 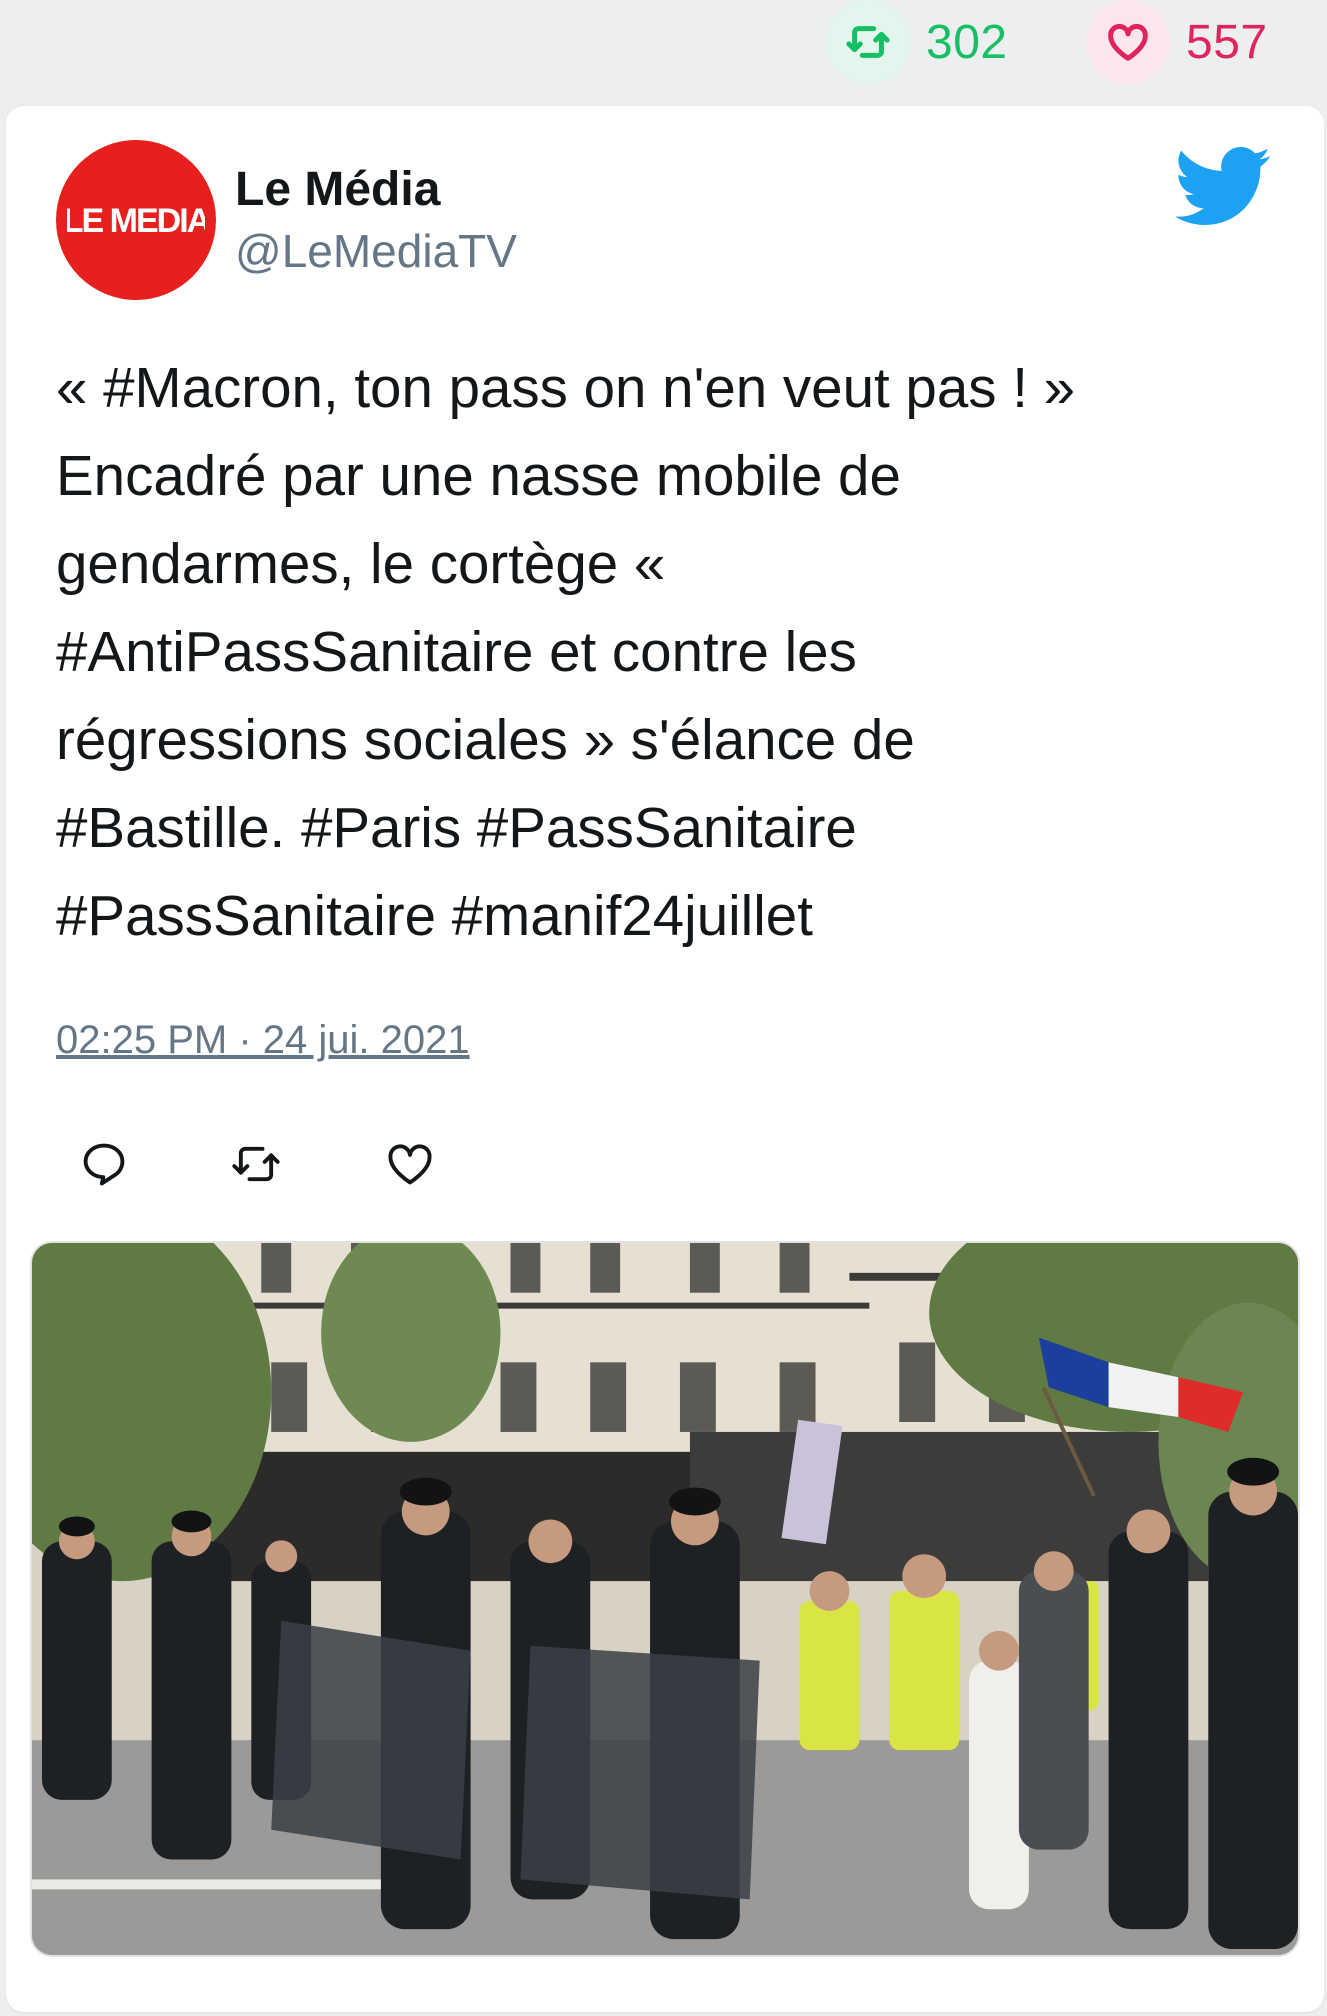 I want to click on engagement-bar: 302 557, so click(x=663, y=50).